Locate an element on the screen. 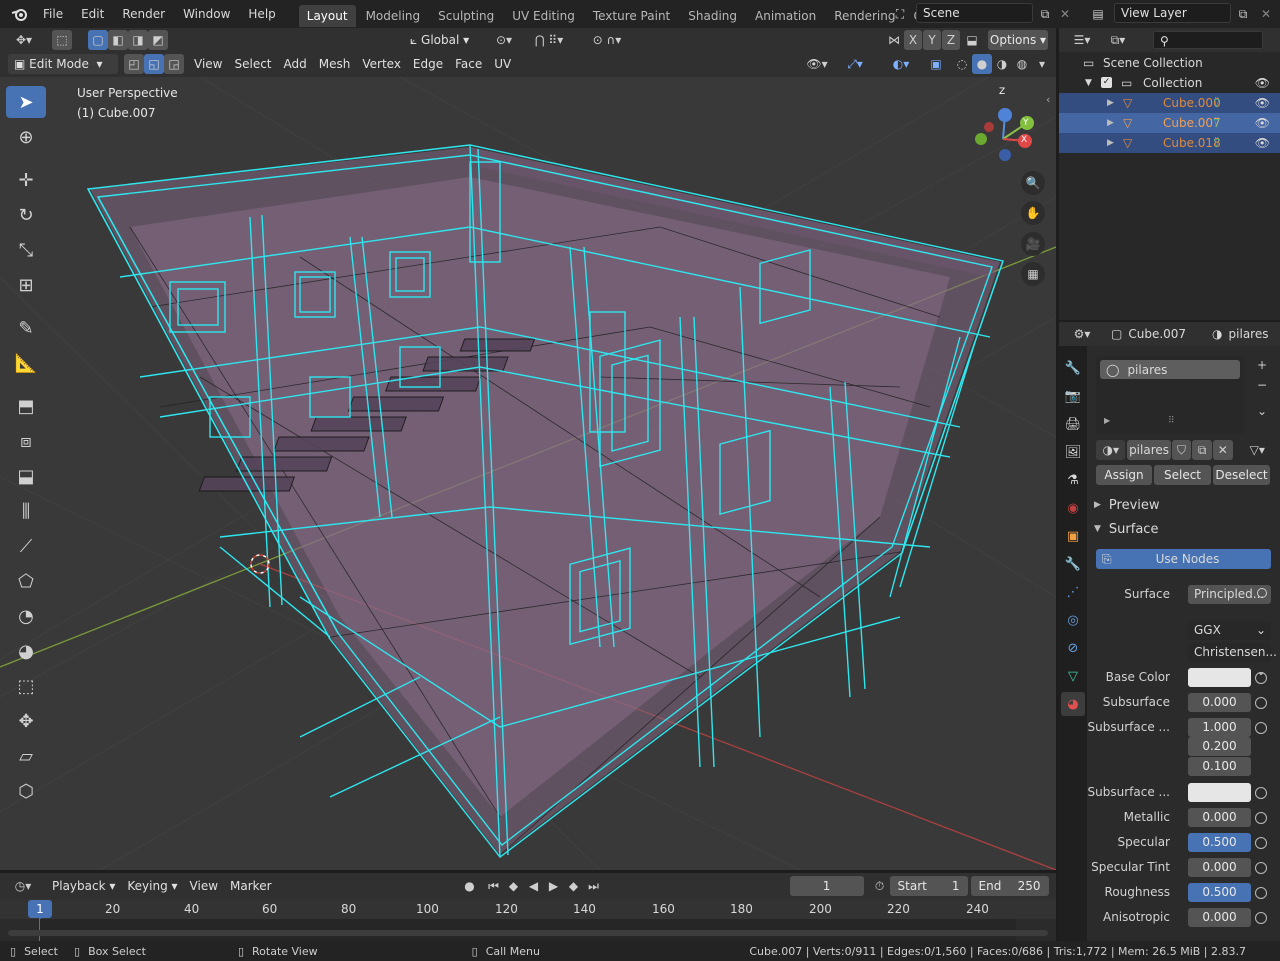 The image size is (1280, 961). material-slot-item: ◯ pilares is located at coordinates (1170, 369).